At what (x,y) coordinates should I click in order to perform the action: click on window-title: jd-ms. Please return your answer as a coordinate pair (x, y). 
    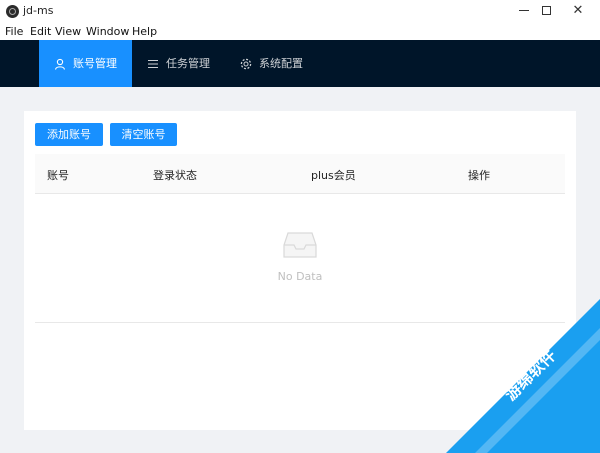
    Looking at the image, I should click on (38, 10).